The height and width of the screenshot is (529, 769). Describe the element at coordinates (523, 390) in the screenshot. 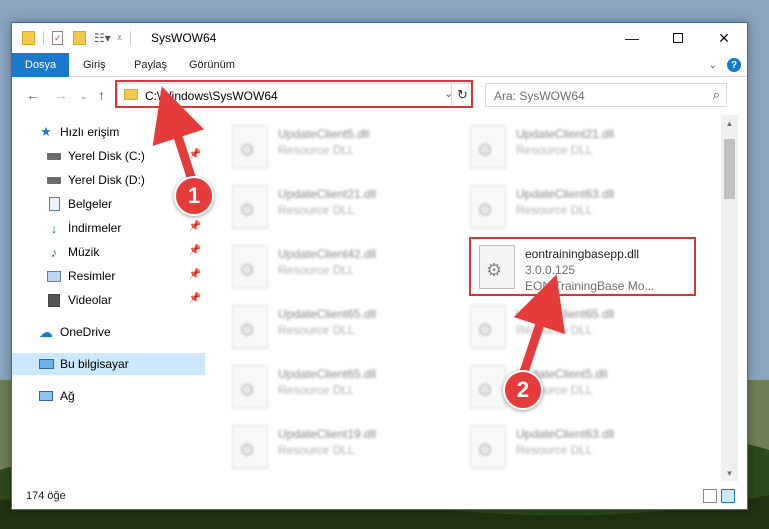

I see `step-badge-2: 2` at that location.